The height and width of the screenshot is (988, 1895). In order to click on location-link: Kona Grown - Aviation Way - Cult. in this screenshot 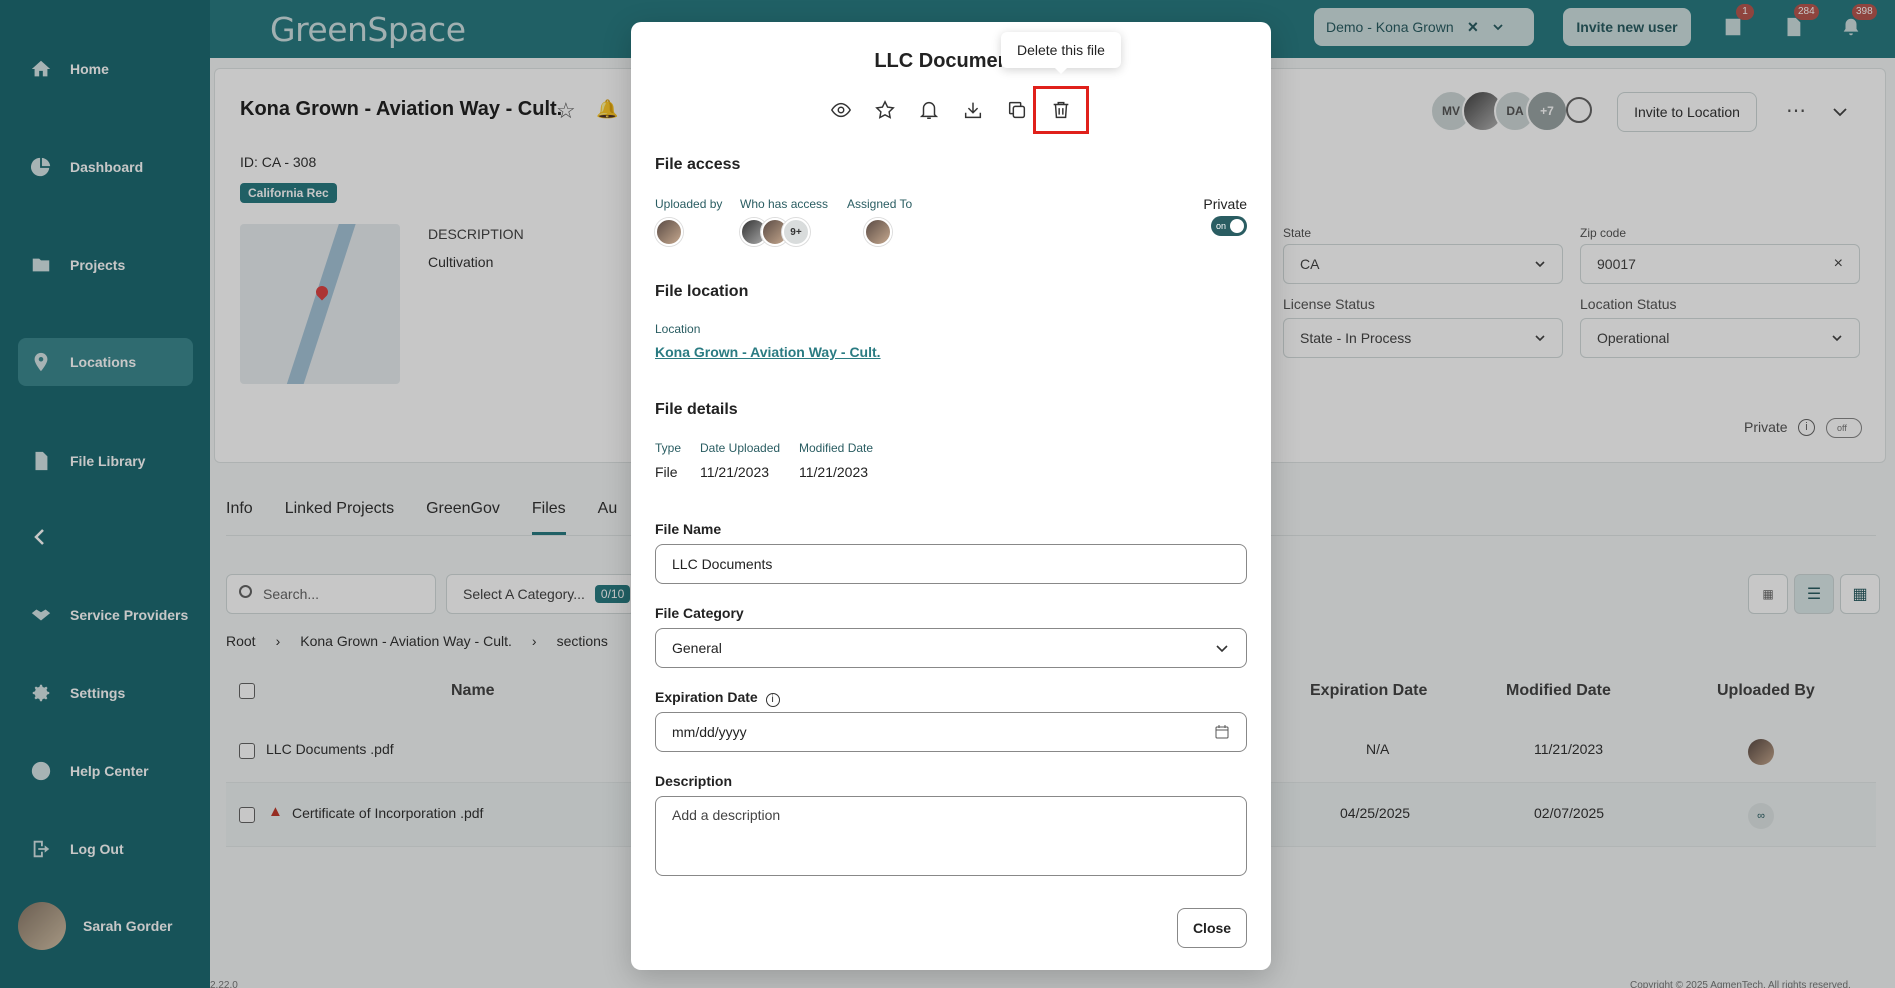, I will do `click(768, 352)`.